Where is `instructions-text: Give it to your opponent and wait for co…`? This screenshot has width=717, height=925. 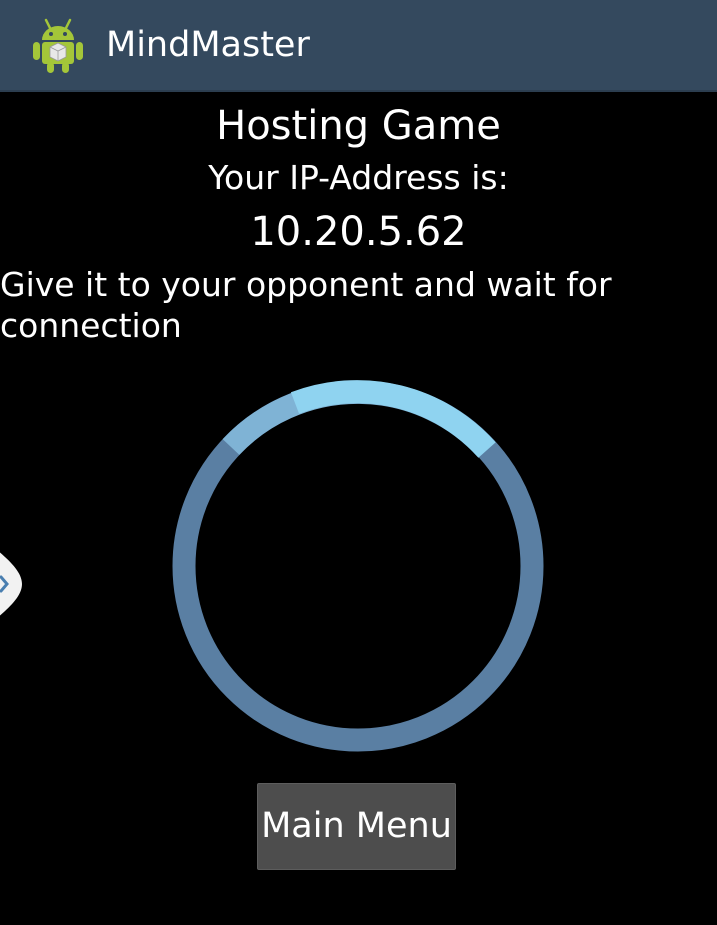
instructions-text: Give it to your opponent and wait for co… is located at coordinates (306, 305).